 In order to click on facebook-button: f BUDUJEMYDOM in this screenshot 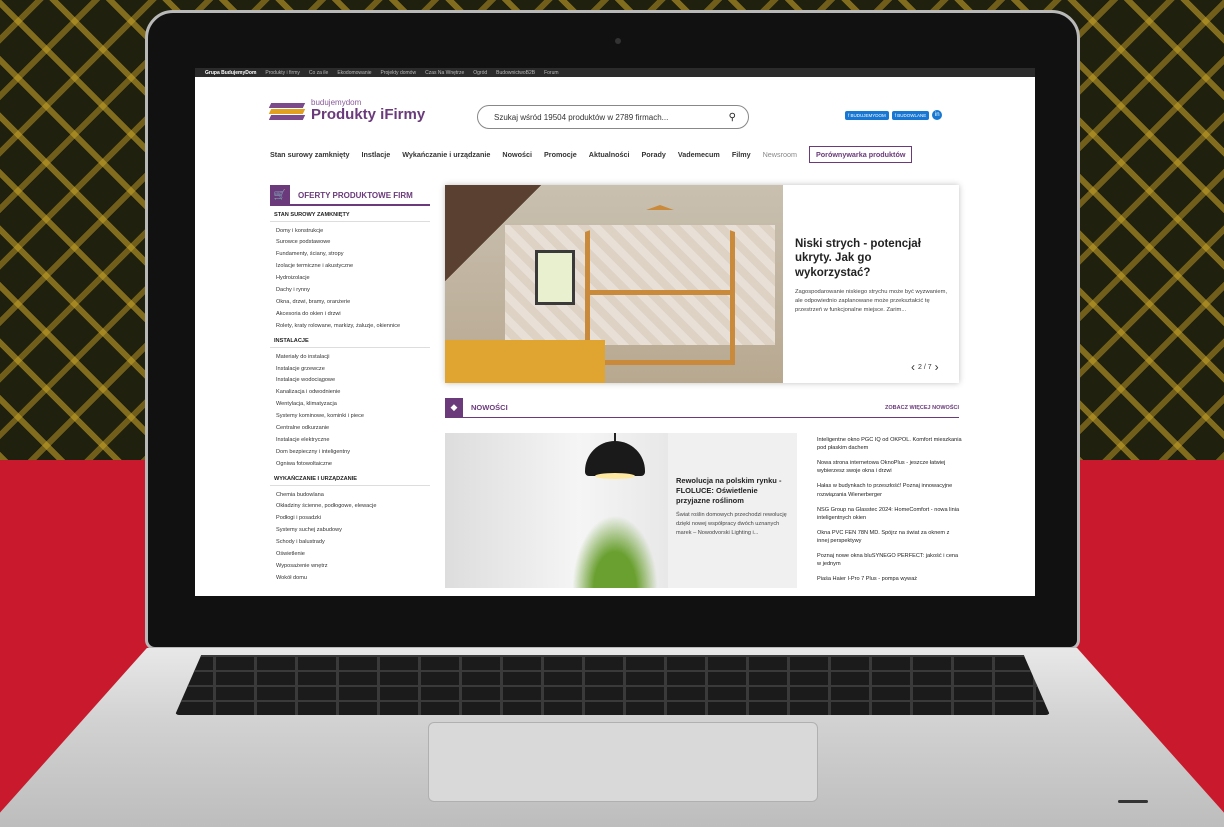, I will do `click(867, 115)`.